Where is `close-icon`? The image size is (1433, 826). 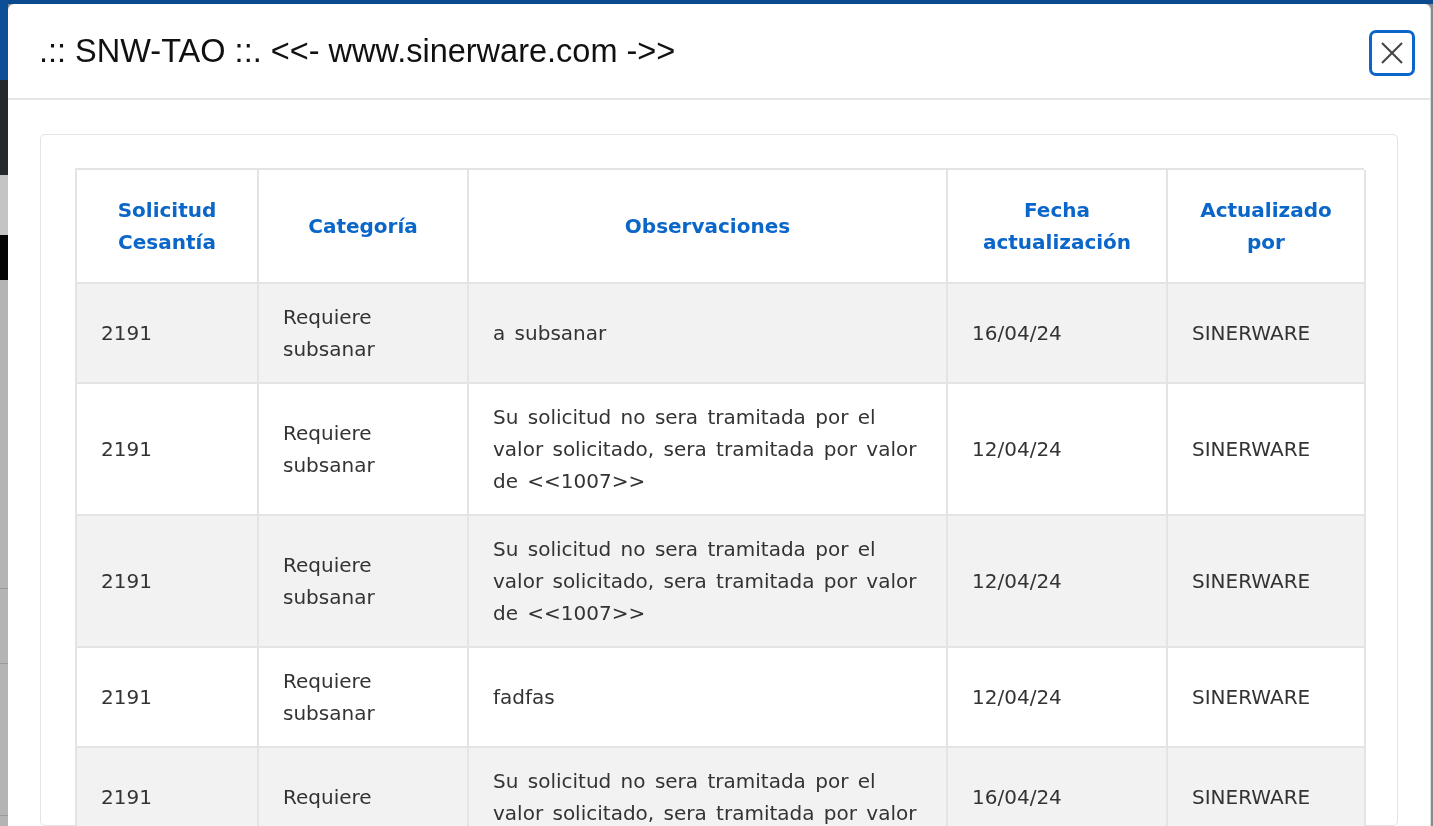
close-icon is located at coordinates (1392, 53).